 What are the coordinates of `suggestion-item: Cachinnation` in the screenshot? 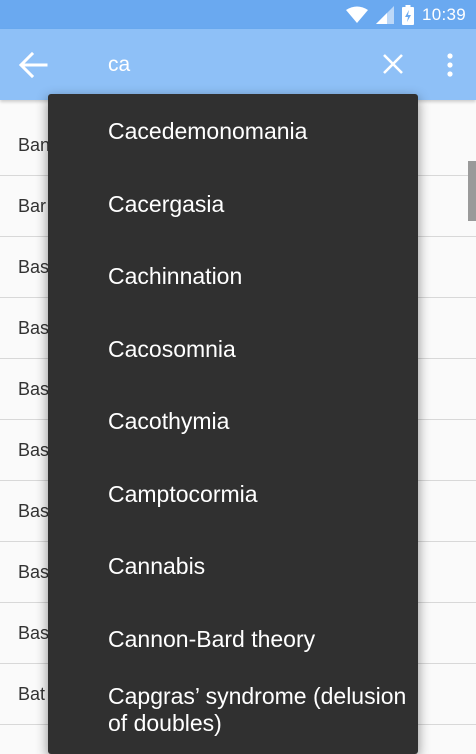 It's located at (258, 276).